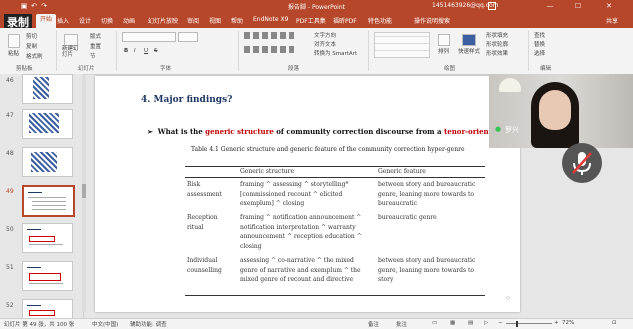 This screenshot has height=329, width=633. What do you see at coordinates (149, 37) in the screenshot?
I see `font-name-select` at bounding box center [149, 37].